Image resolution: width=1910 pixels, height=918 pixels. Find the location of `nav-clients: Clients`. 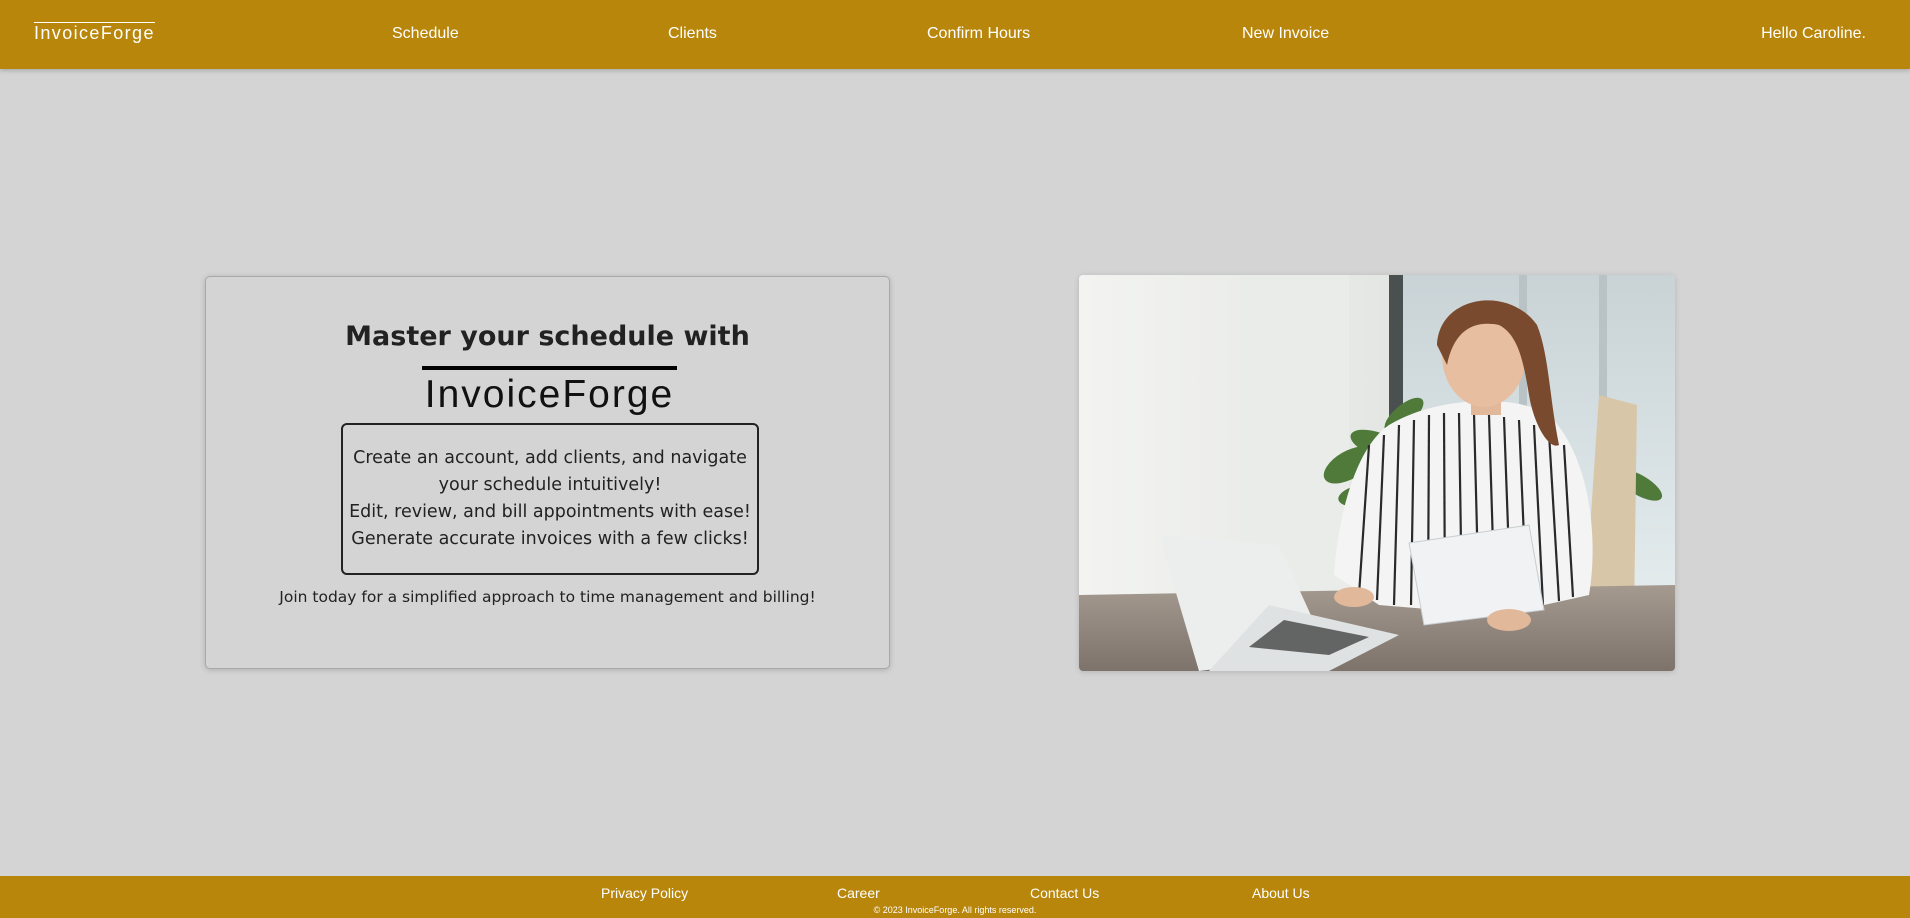

nav-clients: Clients is located at coordinates (692, 34).